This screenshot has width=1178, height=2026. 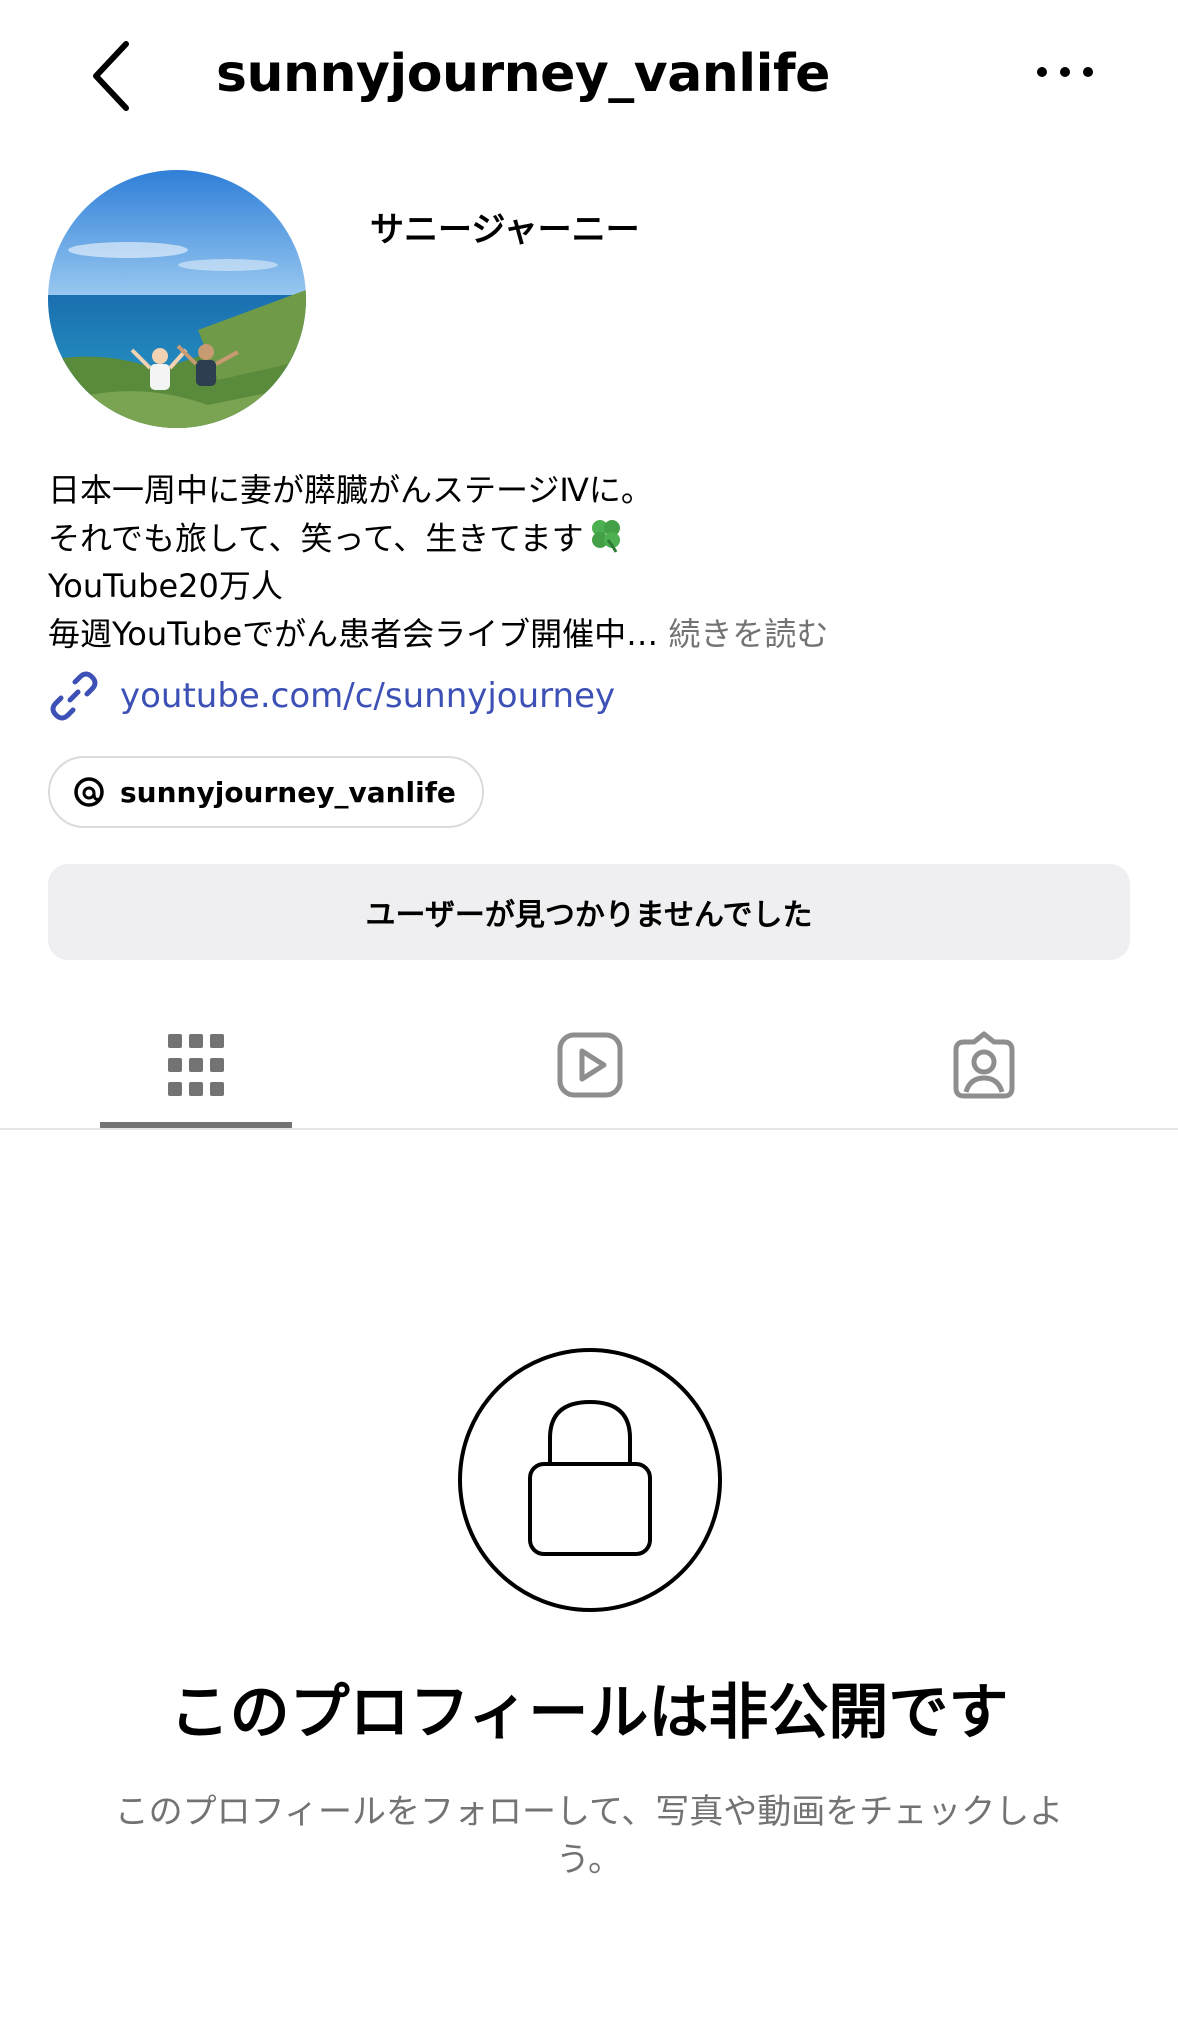 What do you see at coordinates (589, 1713) in the screenshot?
I see `private-title: このプロフィールは非公開です` at bounding box center [589, 1713].